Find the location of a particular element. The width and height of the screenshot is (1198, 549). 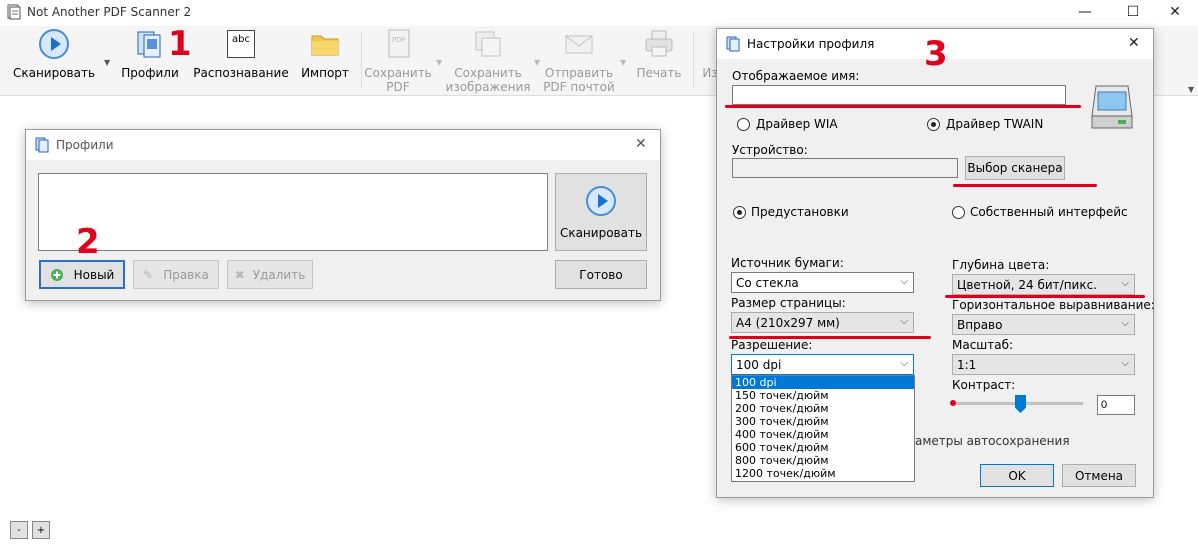

profiles-icon is located at coordinates (150, 44).